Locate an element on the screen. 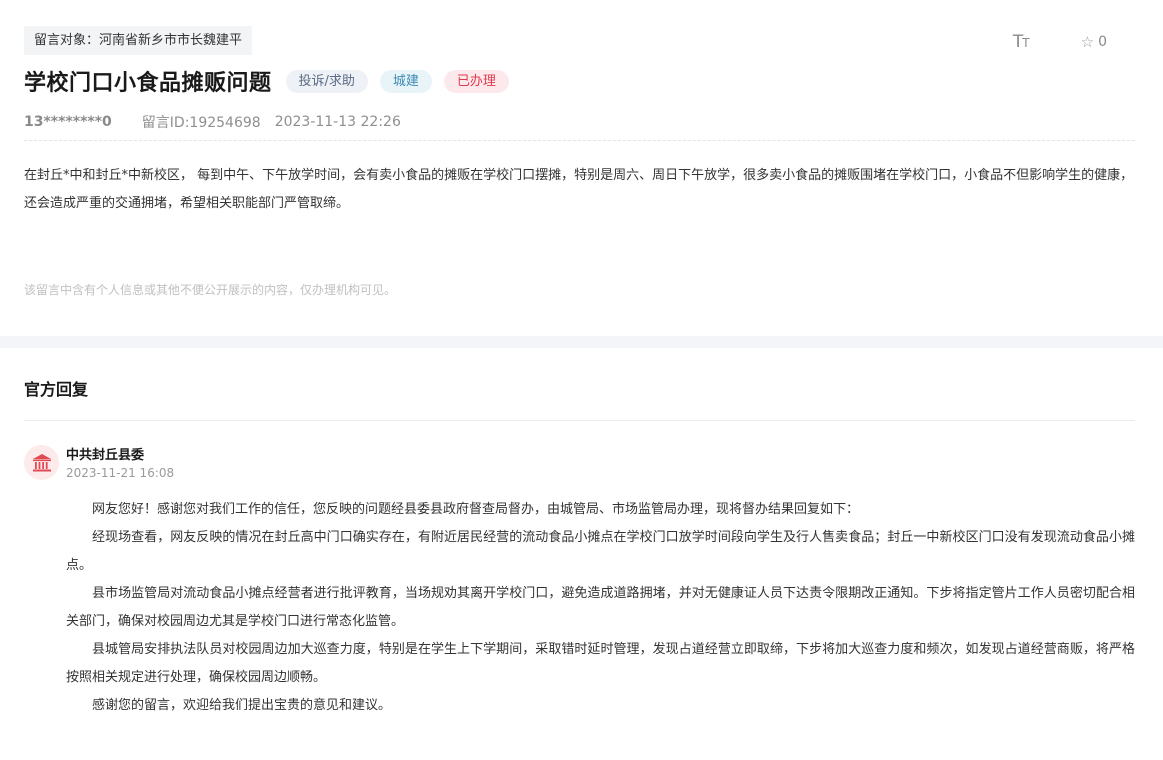 This screenshot has height=760, width=1163. section-divider is located at coordinates (581, 342).